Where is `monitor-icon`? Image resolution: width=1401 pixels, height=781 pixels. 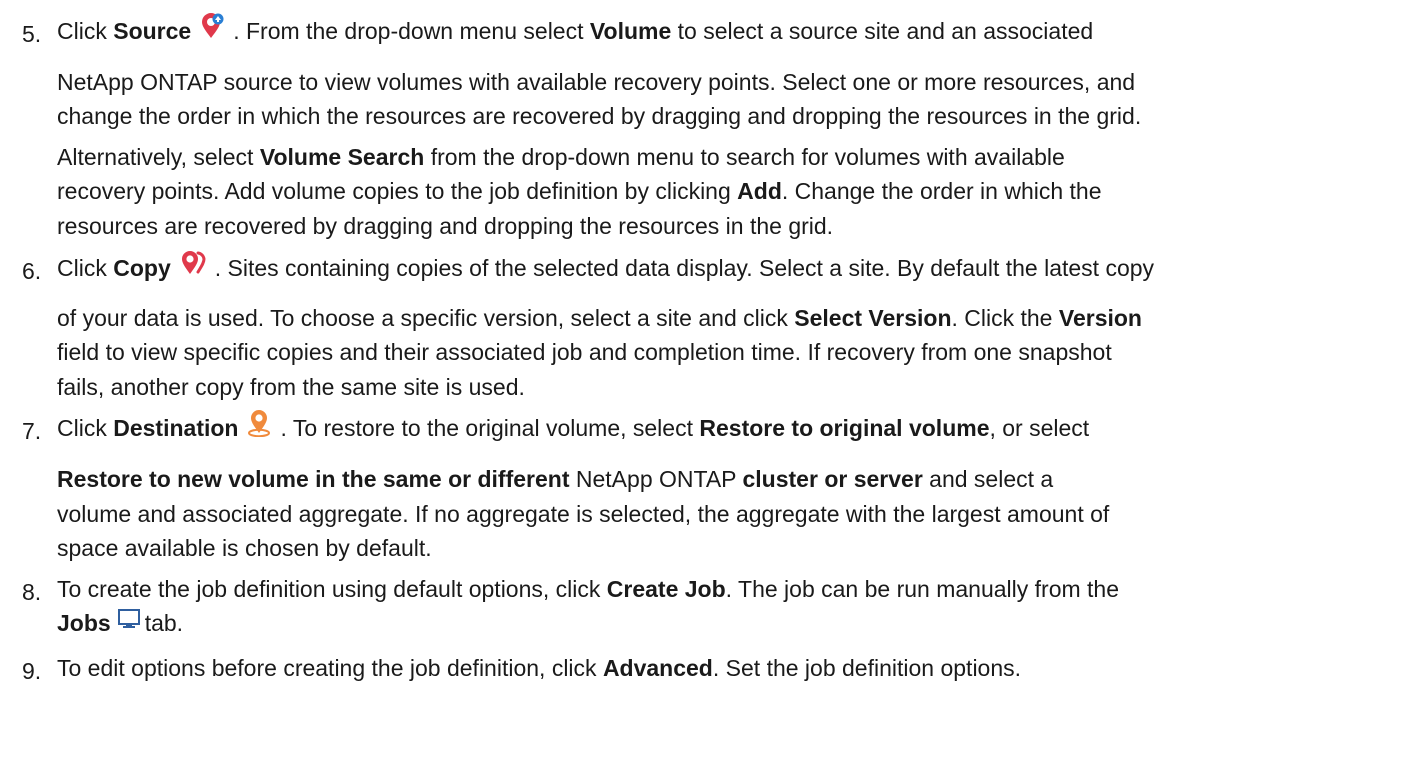 monitor-icon is located at coordinates (129, 622).